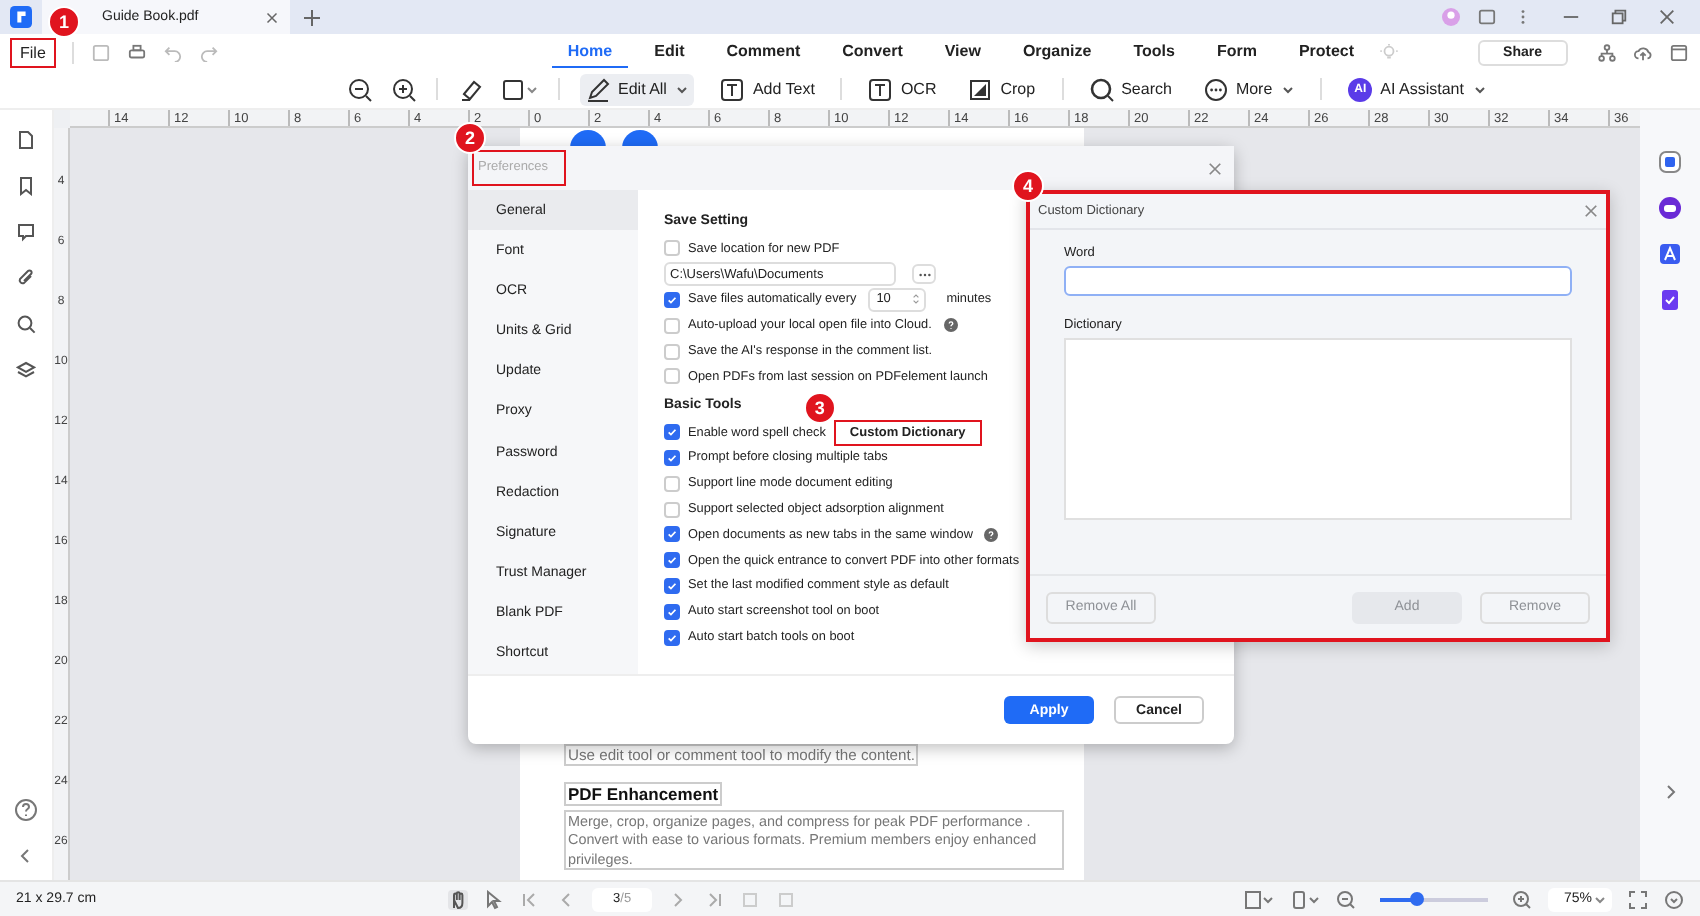  What do you see at coordinates (872, 52) in the screenshot?
I see `ribbon-tab: Convert` at bounding box center [872, 52].